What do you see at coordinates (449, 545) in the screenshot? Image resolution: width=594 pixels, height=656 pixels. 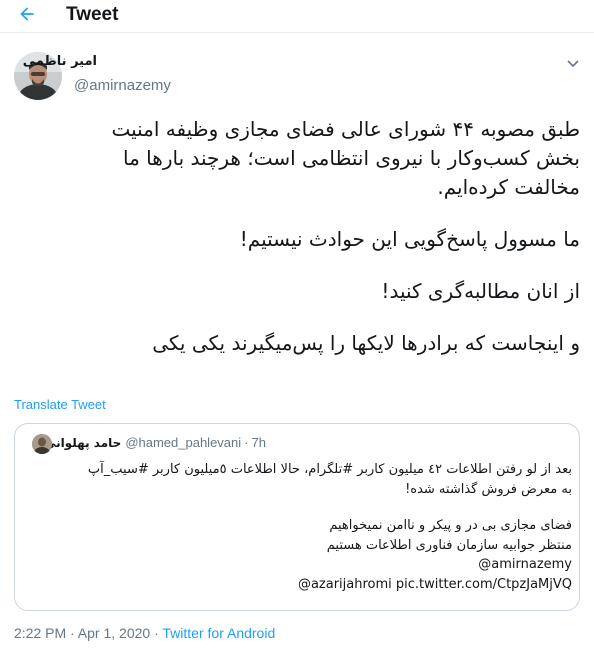 I see `quoted-text-line: منتظر جوابیه سازمان فناوری اطلاعات هستیم` at bounding box center [449, 545].